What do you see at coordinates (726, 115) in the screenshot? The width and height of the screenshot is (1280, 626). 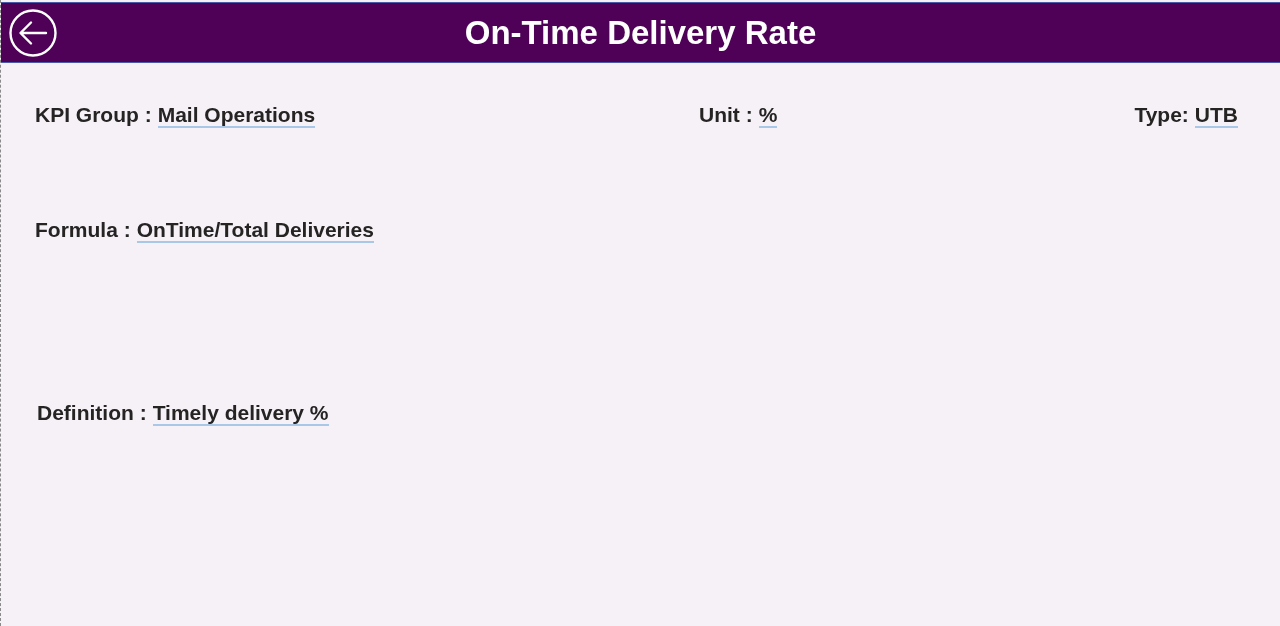 I see `field-label: Unit :` at bounding box center [726, 115].